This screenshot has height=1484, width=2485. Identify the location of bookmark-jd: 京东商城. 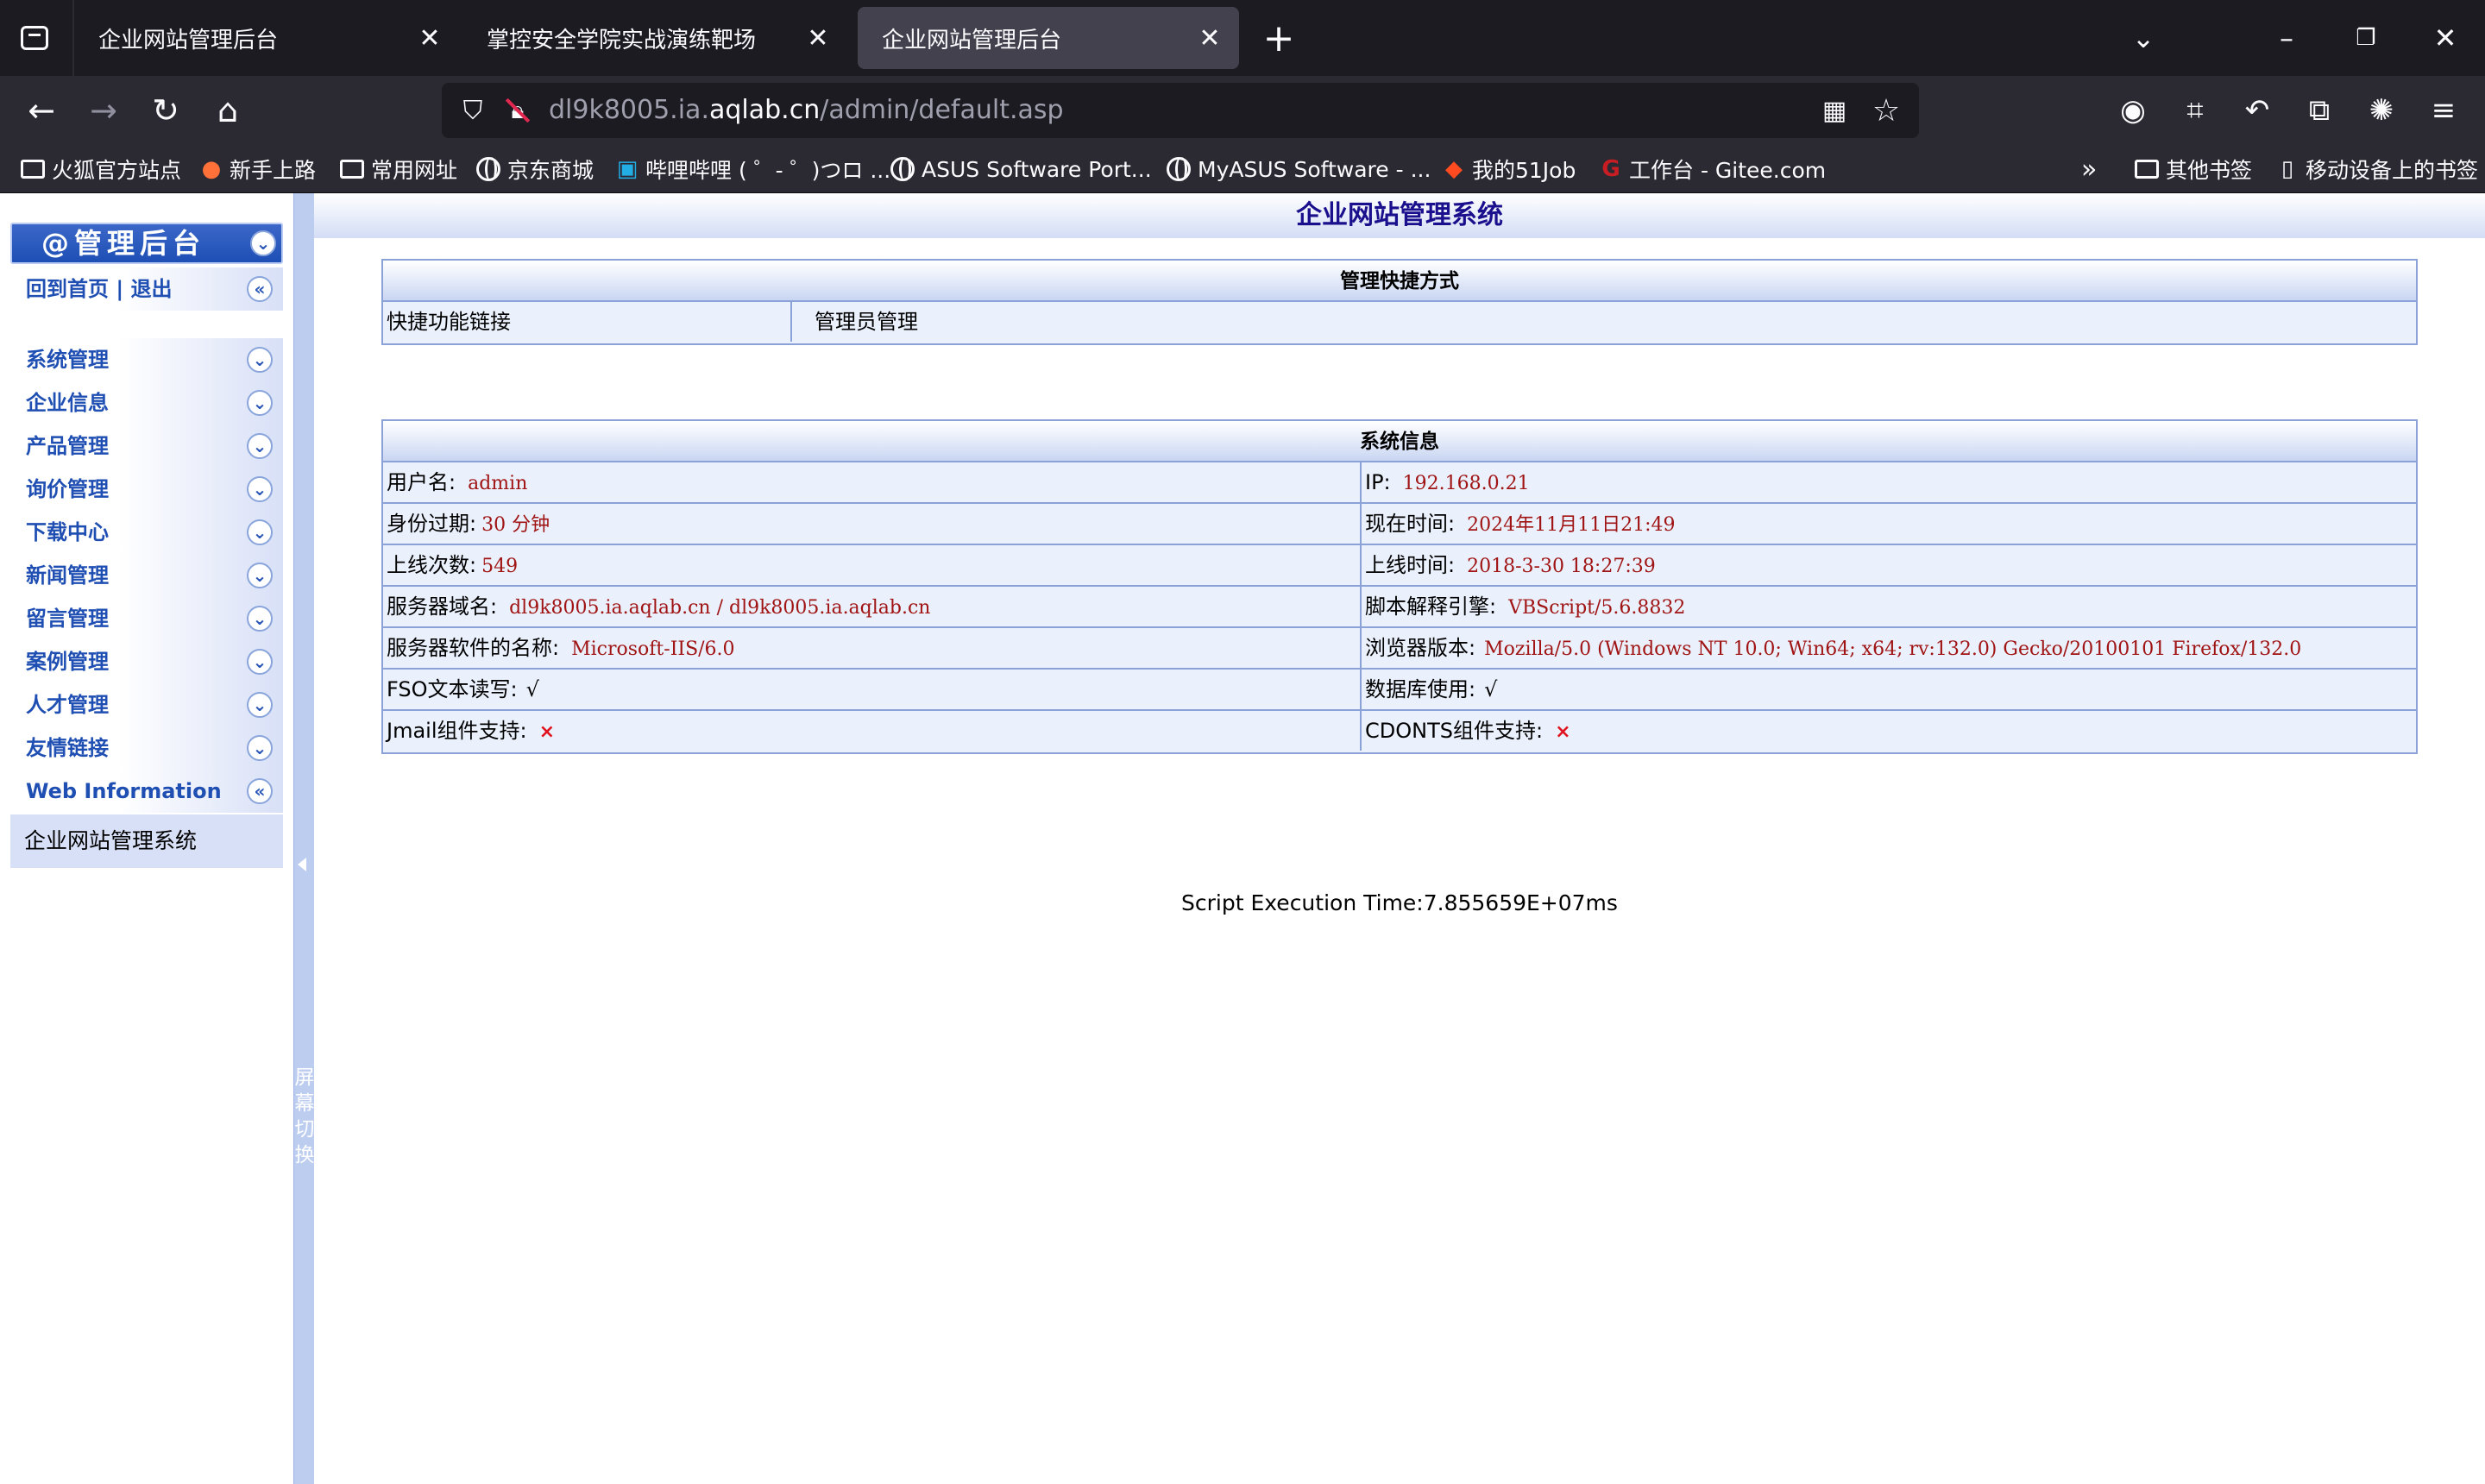
(535, 169).